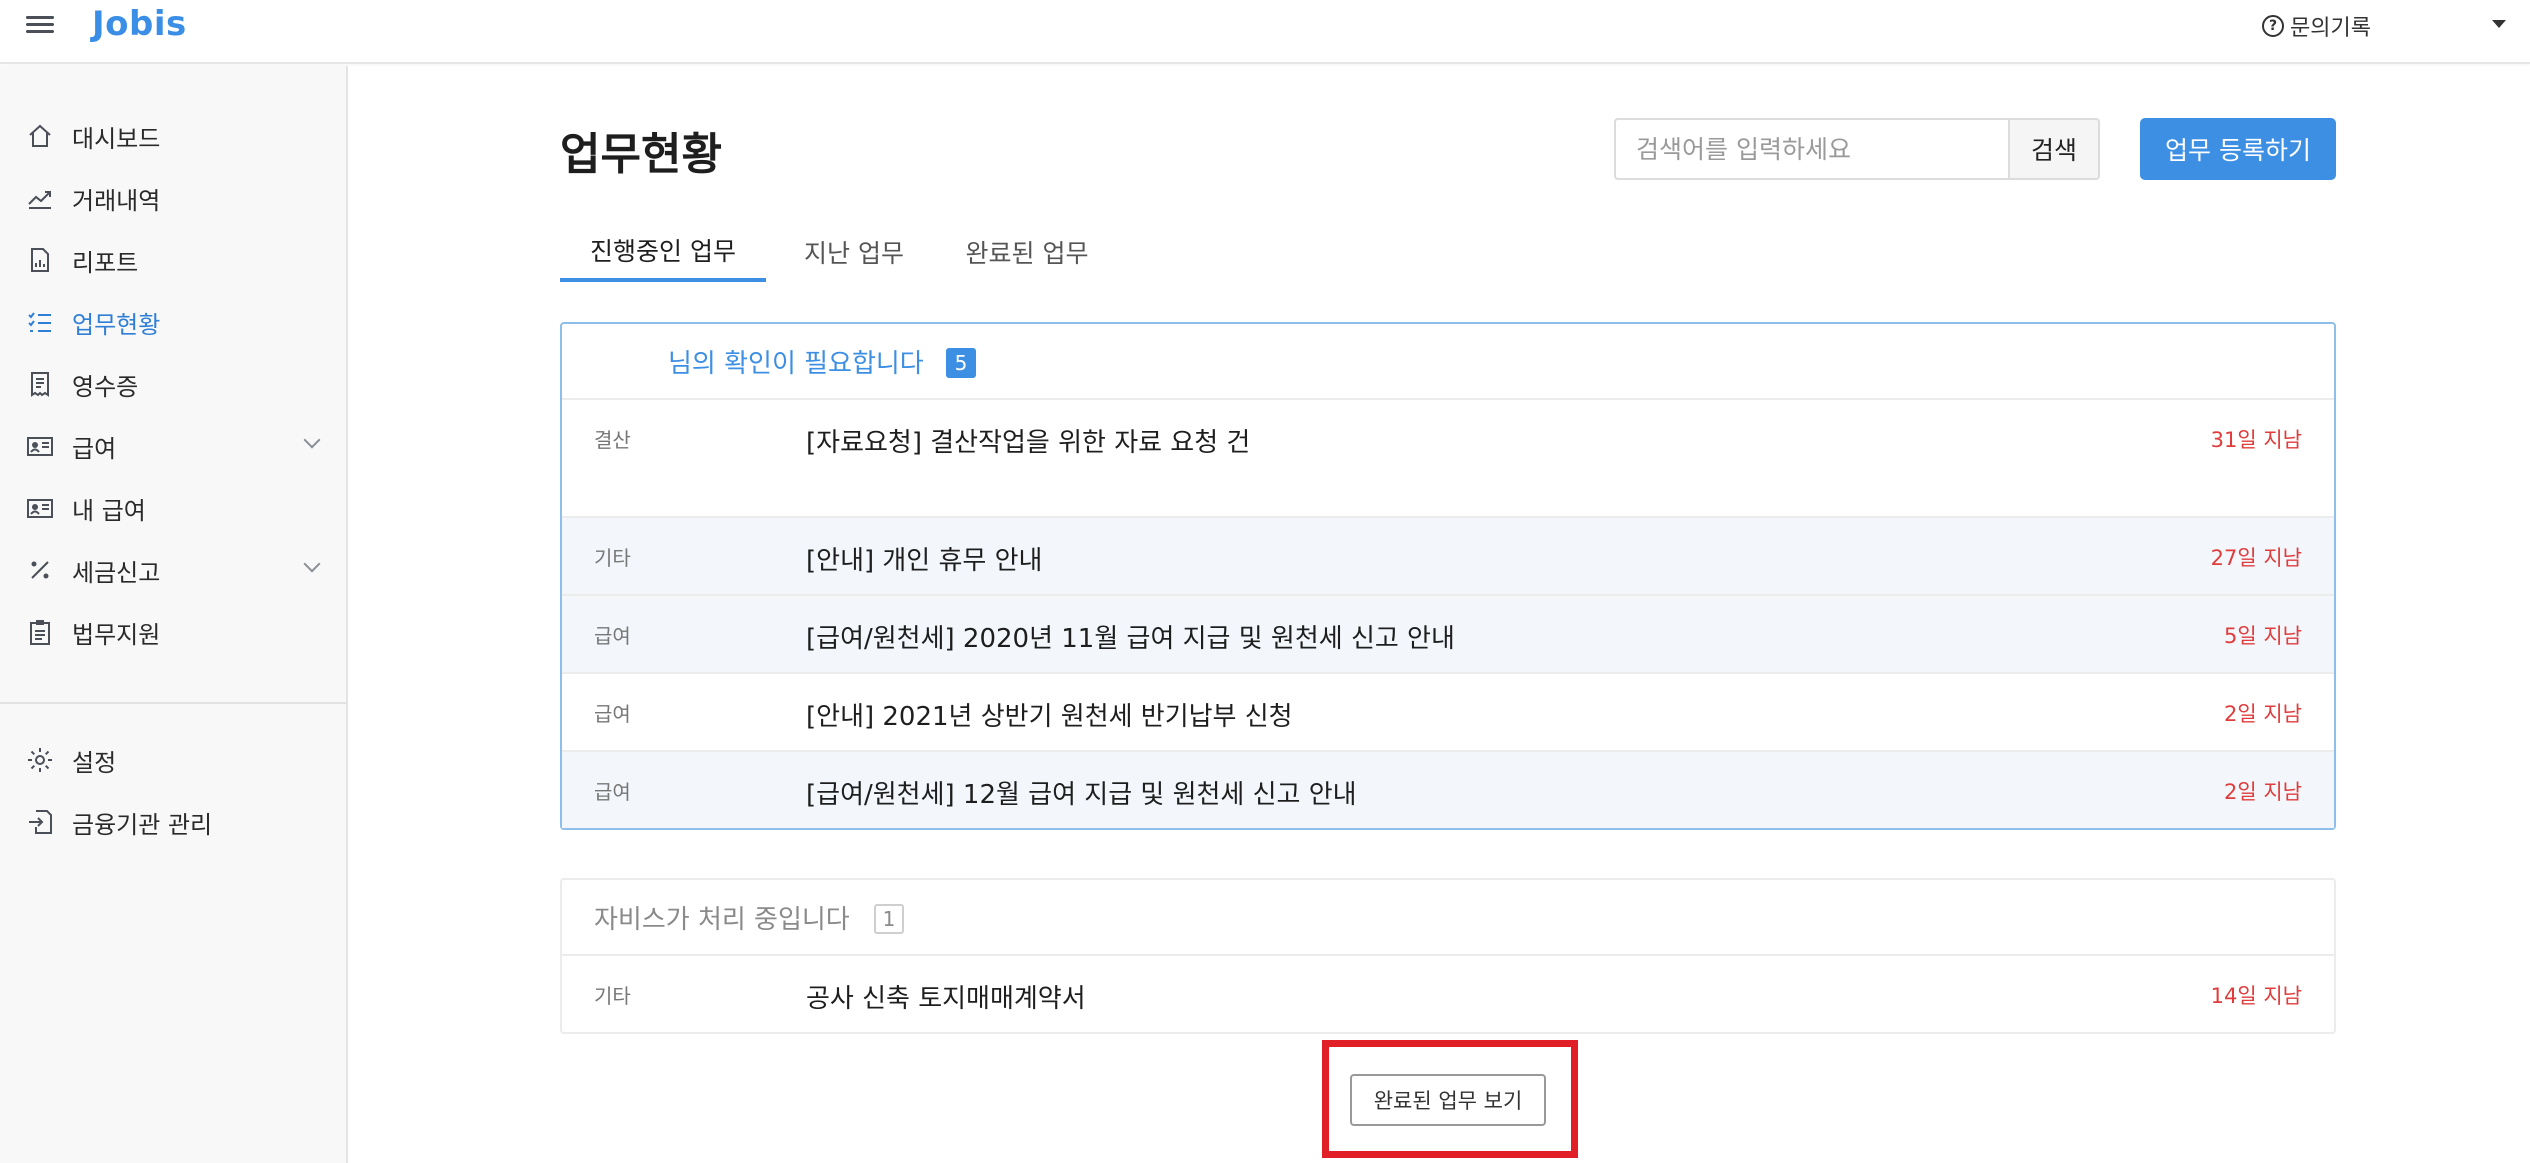 The image size is (2530, 1163). Describe the element at coordinates (116, 634) in the screenshot. I see `sidebar-item-label: 법무지원` at that location.